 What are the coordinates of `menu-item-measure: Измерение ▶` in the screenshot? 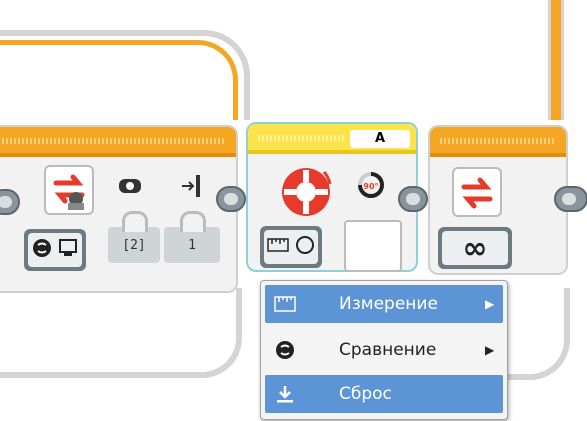 It's located at (384, 304).